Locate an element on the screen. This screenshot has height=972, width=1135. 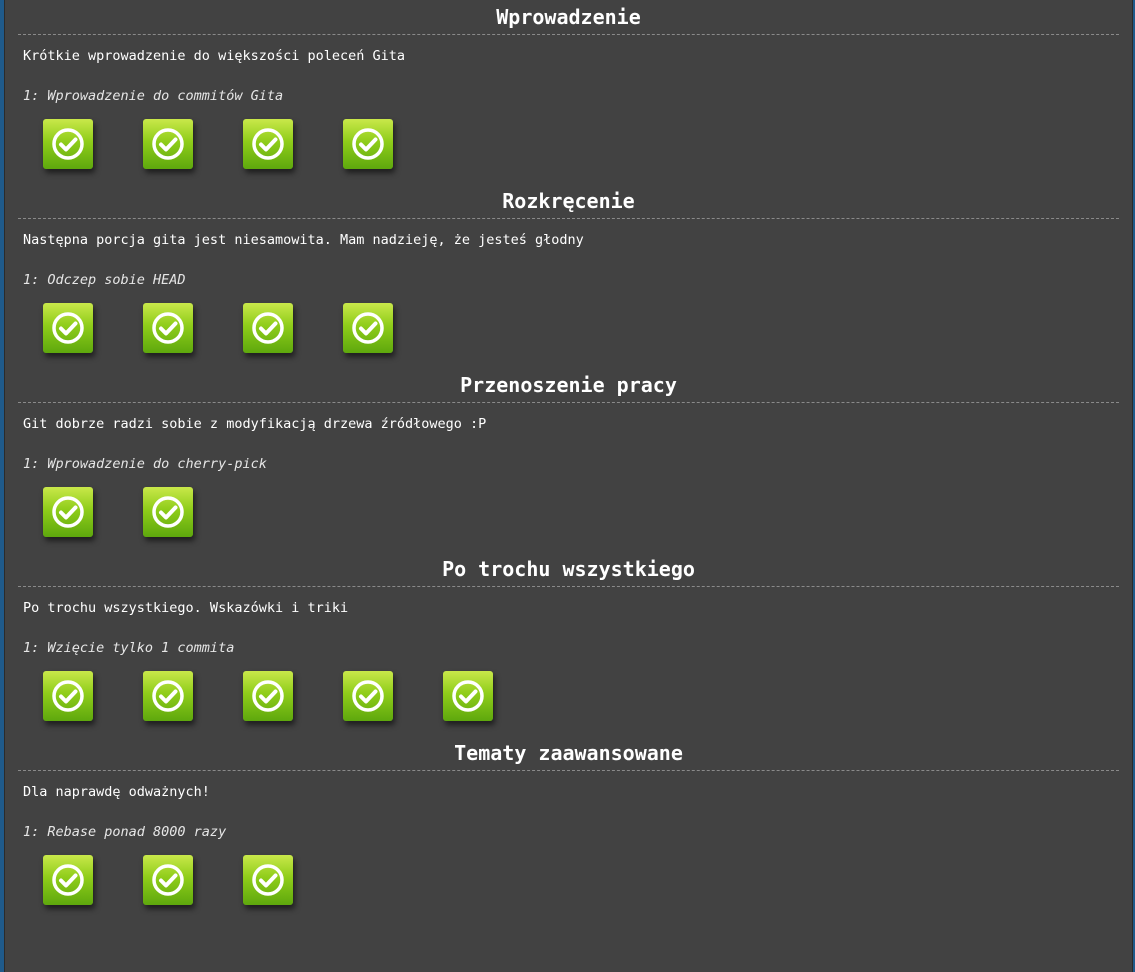
selected-level-name: 1: Wprowadzenie do commitów Gita is located at coordinates (153, 96).